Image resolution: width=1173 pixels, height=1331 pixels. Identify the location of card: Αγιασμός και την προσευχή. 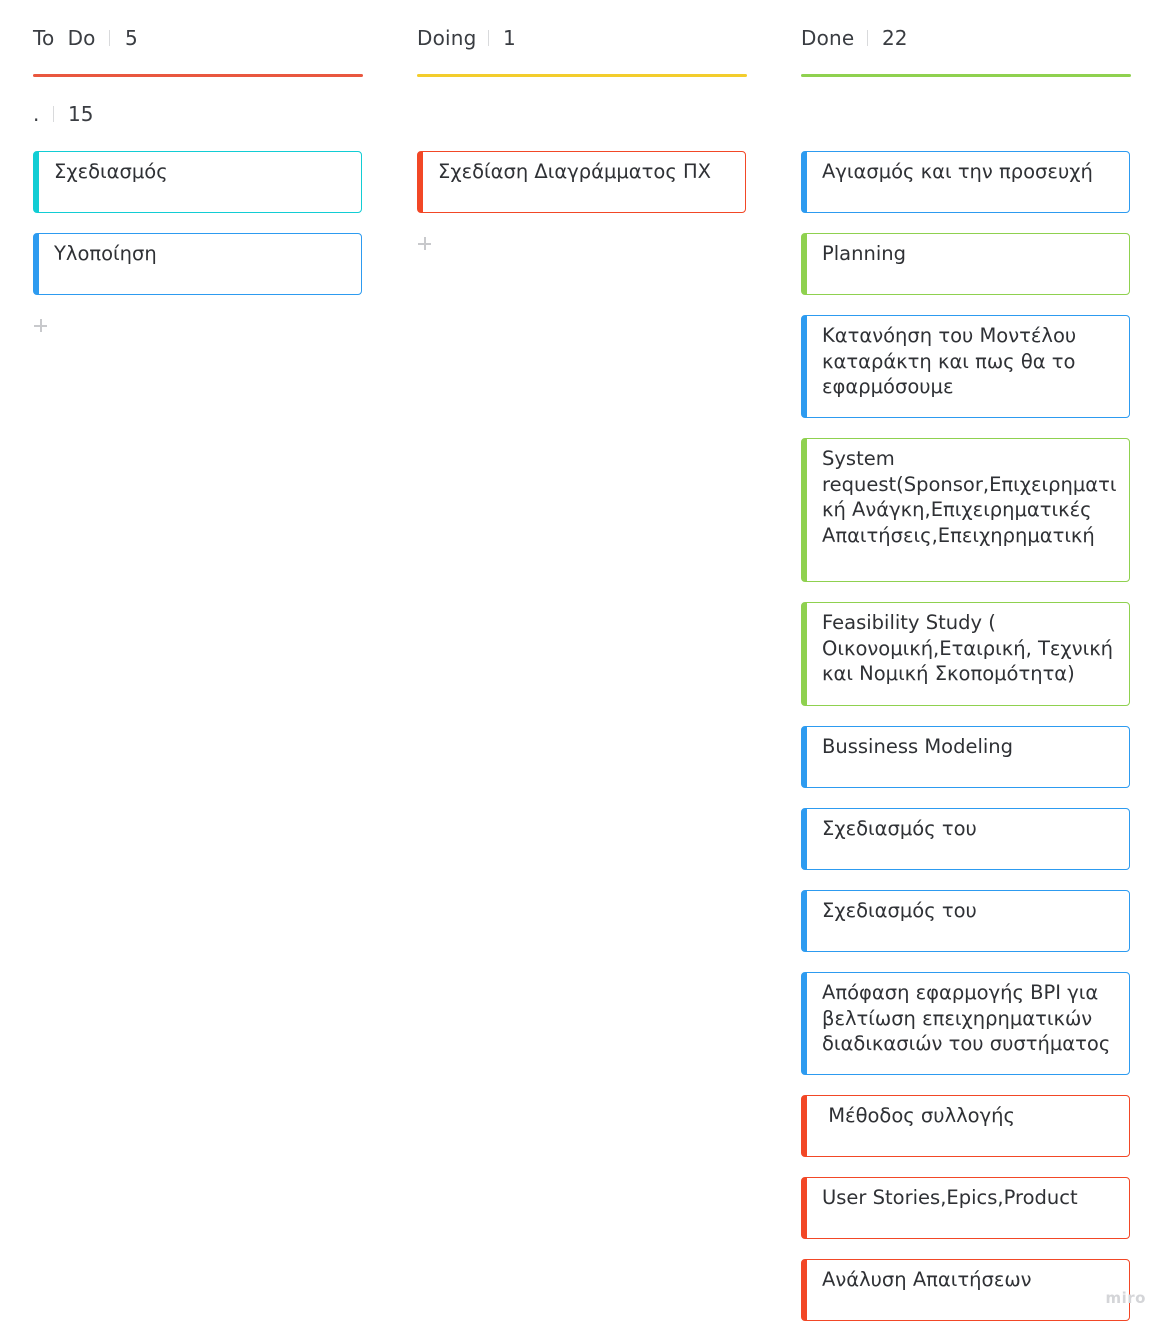
(965, 182).